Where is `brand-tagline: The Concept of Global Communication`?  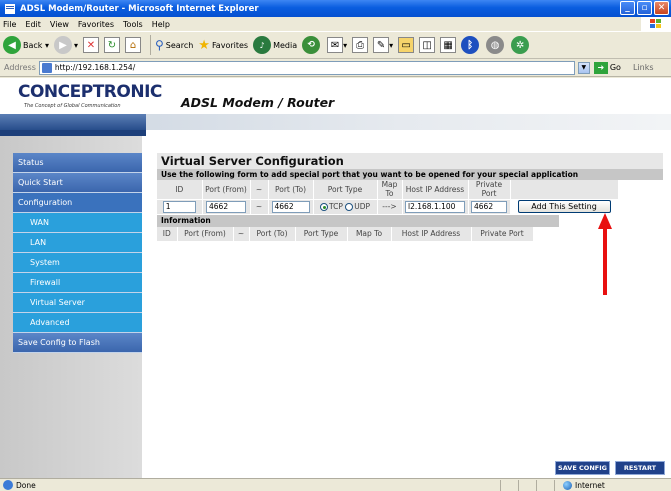 brand-tagline: The Concept of Global Communication is located at coordinates (72, 106).